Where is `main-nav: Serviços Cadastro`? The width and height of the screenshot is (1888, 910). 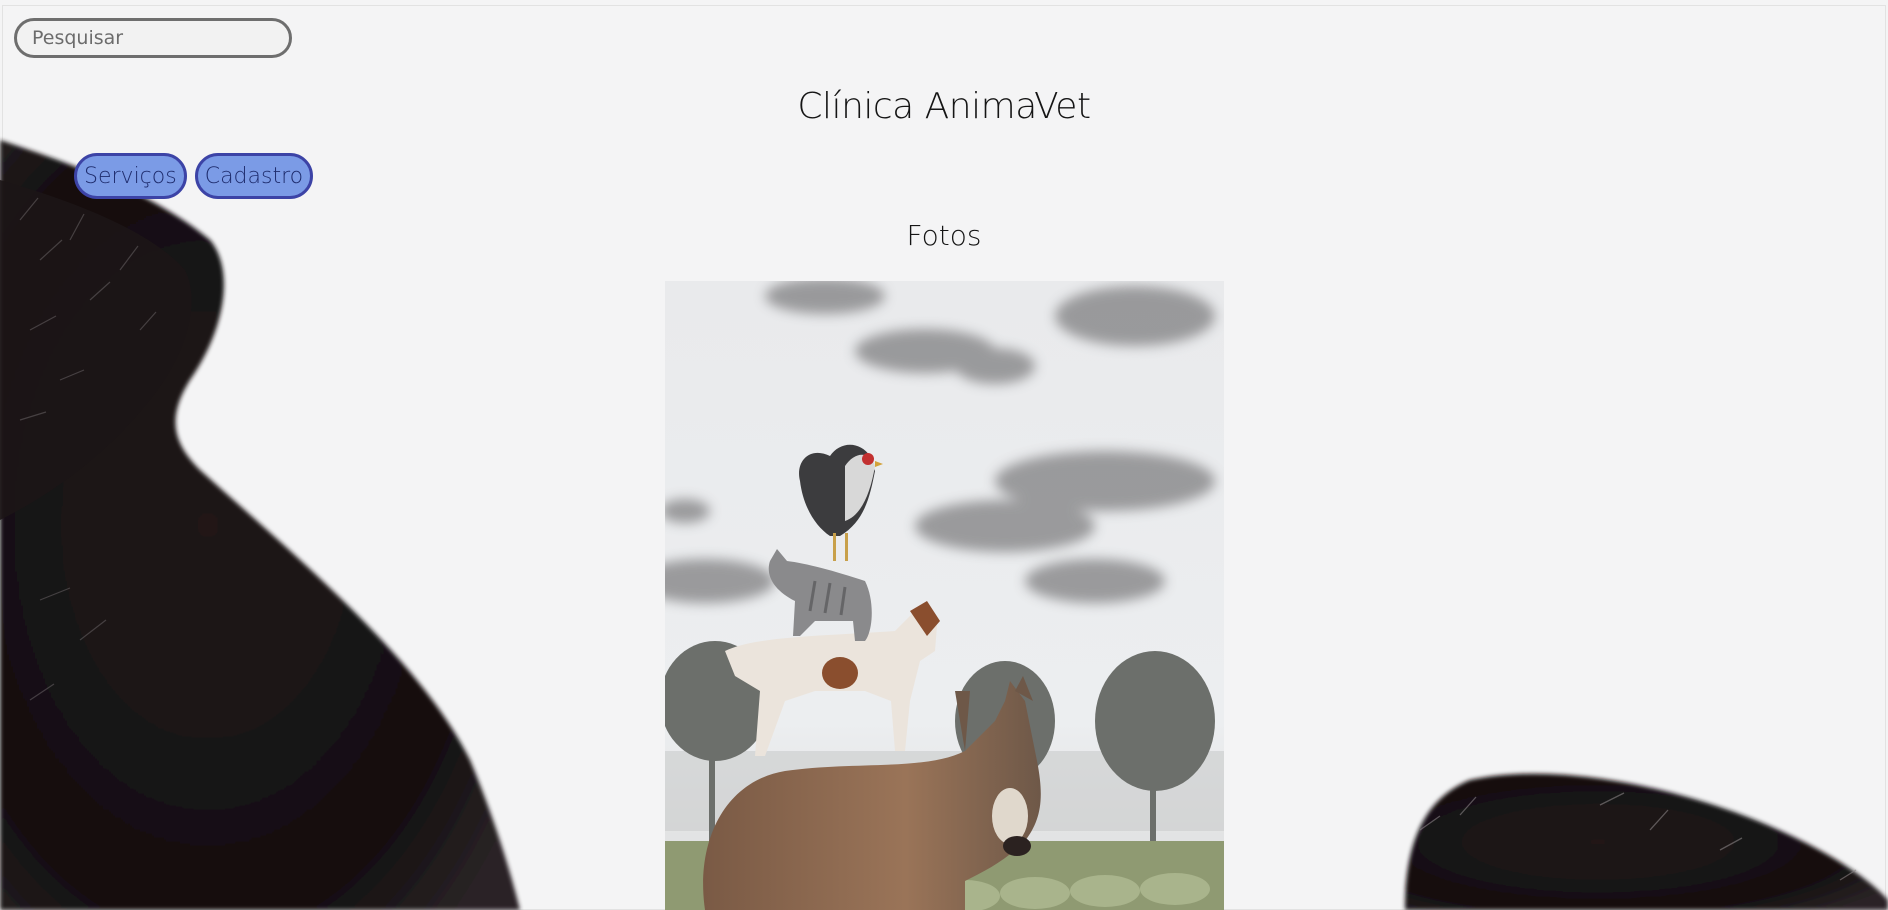 main-nav: Serviços Cadastro is located at coordinates (194, 176).